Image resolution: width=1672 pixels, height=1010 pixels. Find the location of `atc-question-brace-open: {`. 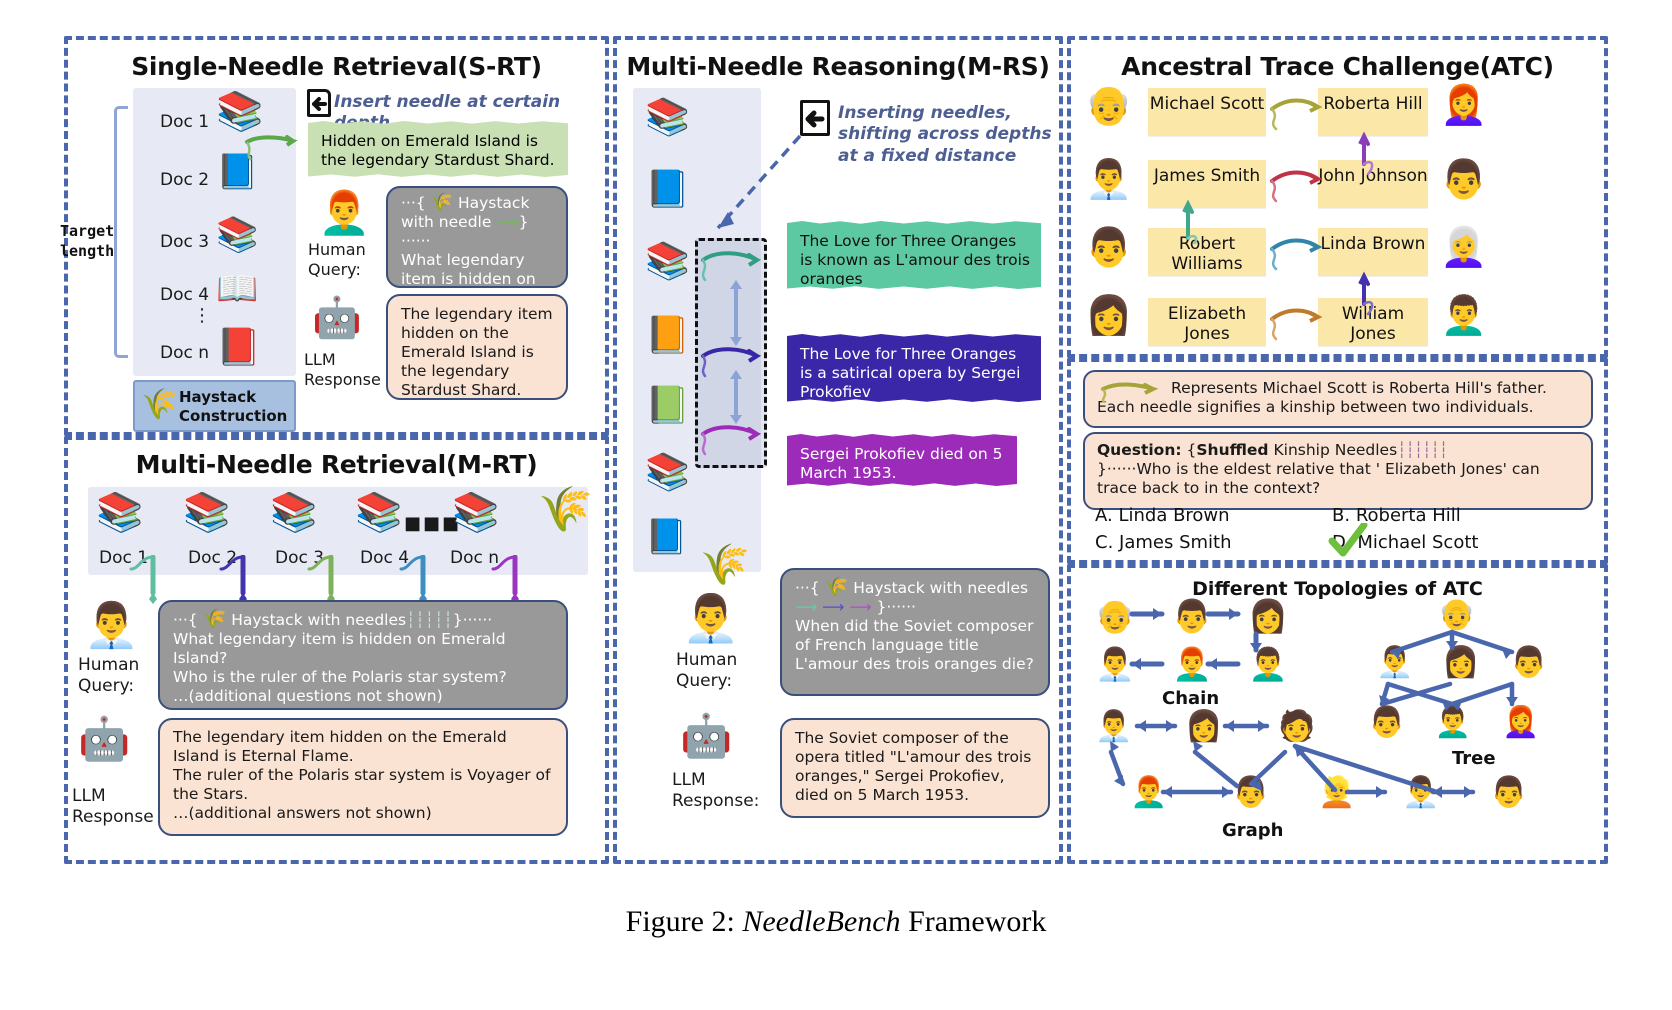

atc-question-brace-open: { is located at coordinates (1191, 450).